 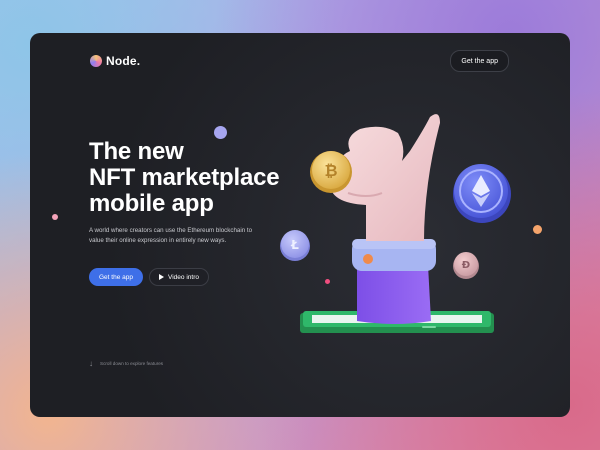 I want to click on svg-text: Ł, so click(x=294, y=245).